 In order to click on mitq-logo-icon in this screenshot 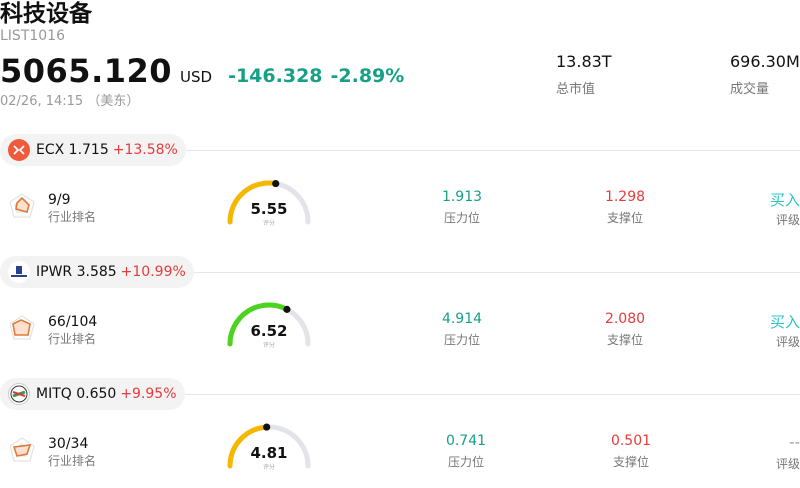, I will do `click(19, 394)`.